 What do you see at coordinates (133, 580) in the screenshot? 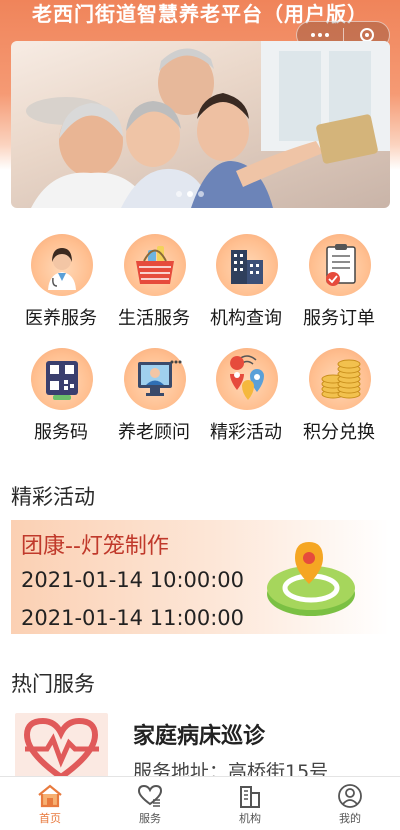
I see `activity-start-time: 2021-01-14 10:00:00` at bounding box center [133, 580].